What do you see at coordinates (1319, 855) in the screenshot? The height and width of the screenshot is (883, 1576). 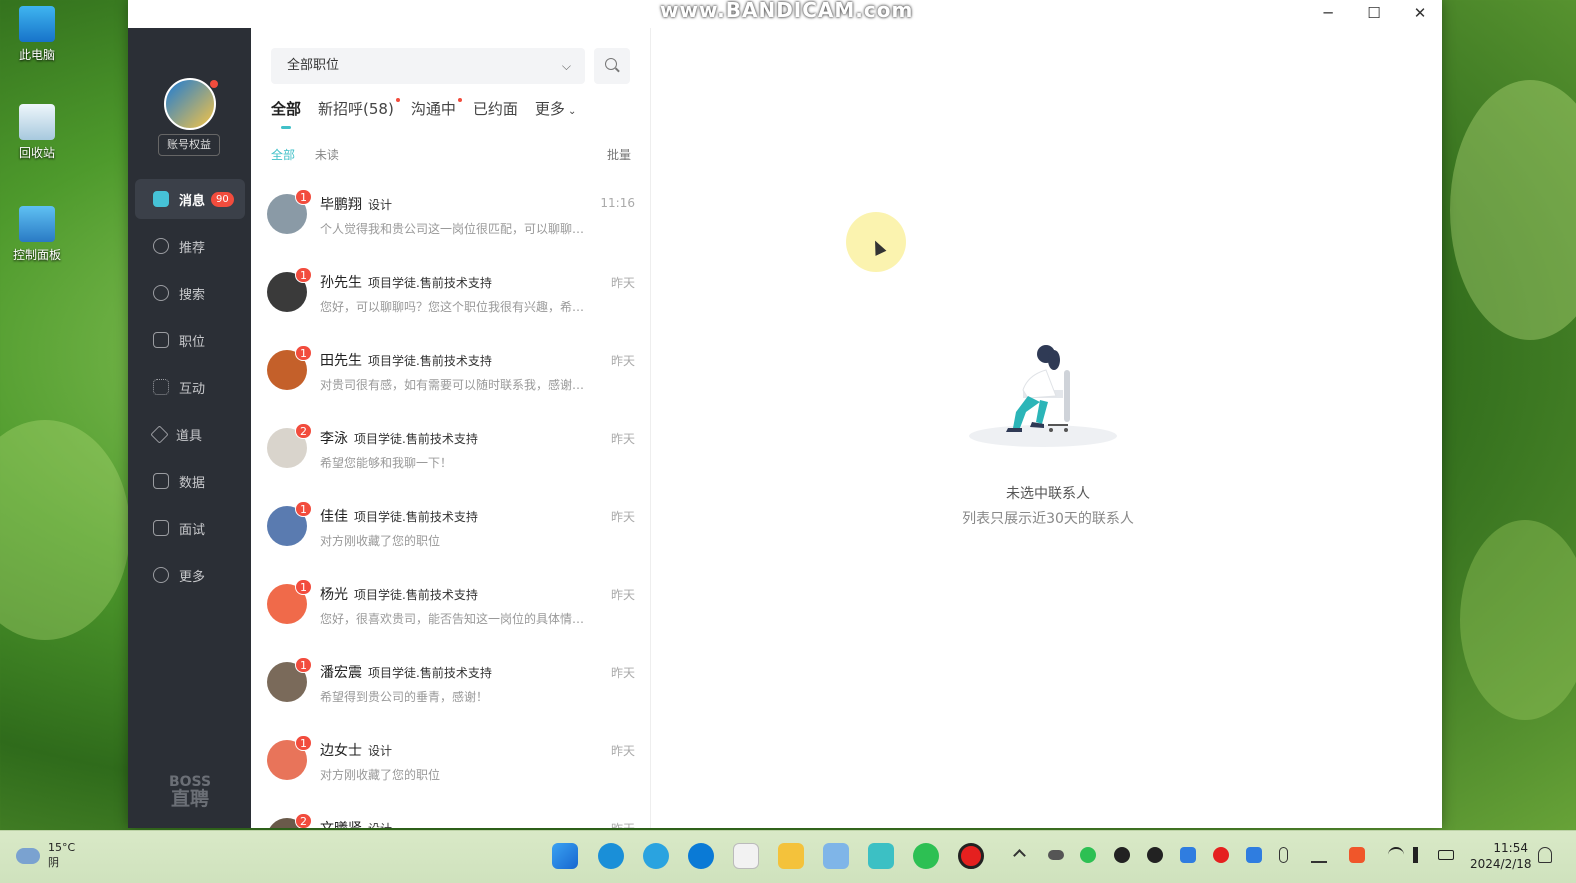 I see `font-icon` at bounding box center [1319, 855].